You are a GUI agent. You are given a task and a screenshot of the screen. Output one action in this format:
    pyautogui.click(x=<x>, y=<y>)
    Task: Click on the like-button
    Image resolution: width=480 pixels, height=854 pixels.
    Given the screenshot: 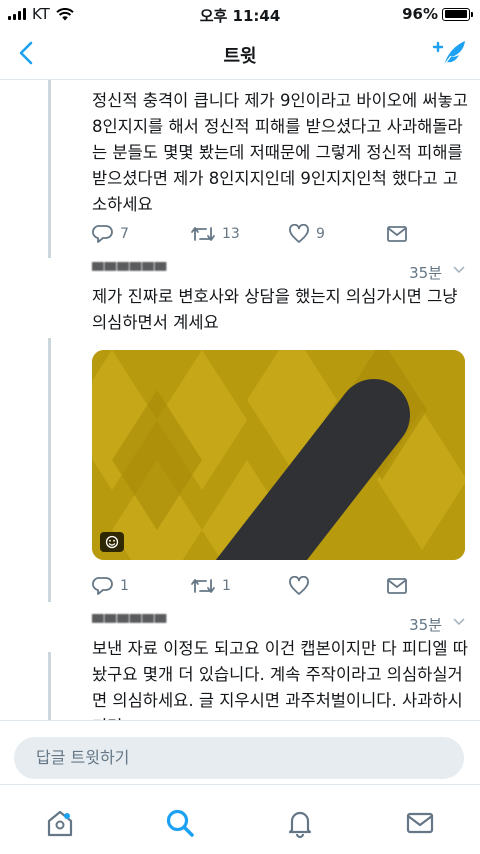 What is the action you would take?
    pyautogui.click(x=337, y=586)
    